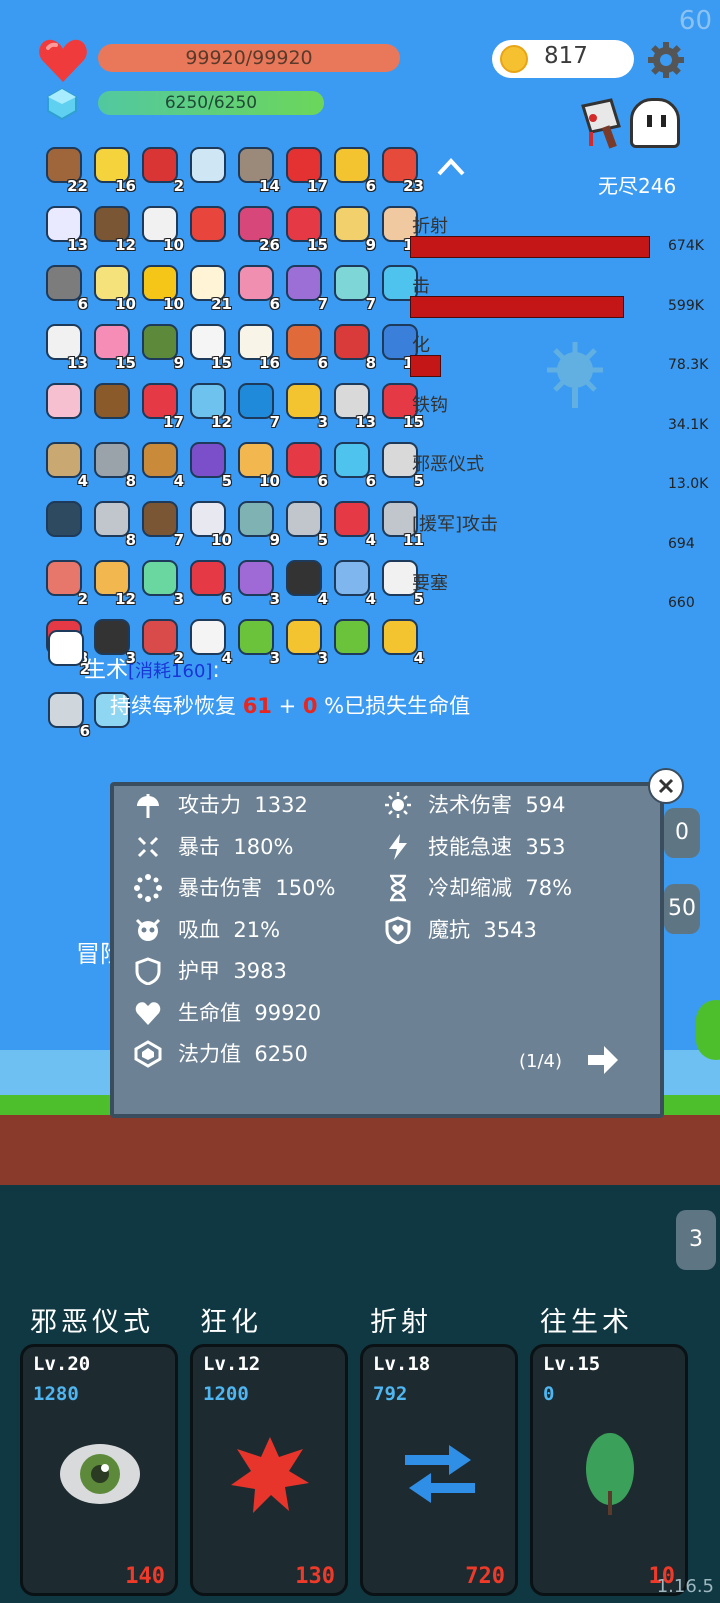  I want to click on side-button-2: 50, so click(682, 909).